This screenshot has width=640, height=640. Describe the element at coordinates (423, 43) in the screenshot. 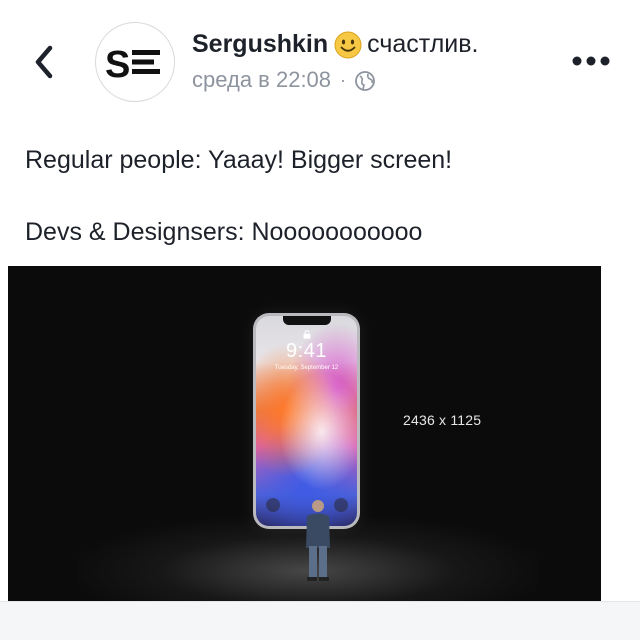

I see `feeling-text: счастлив.` at that location.